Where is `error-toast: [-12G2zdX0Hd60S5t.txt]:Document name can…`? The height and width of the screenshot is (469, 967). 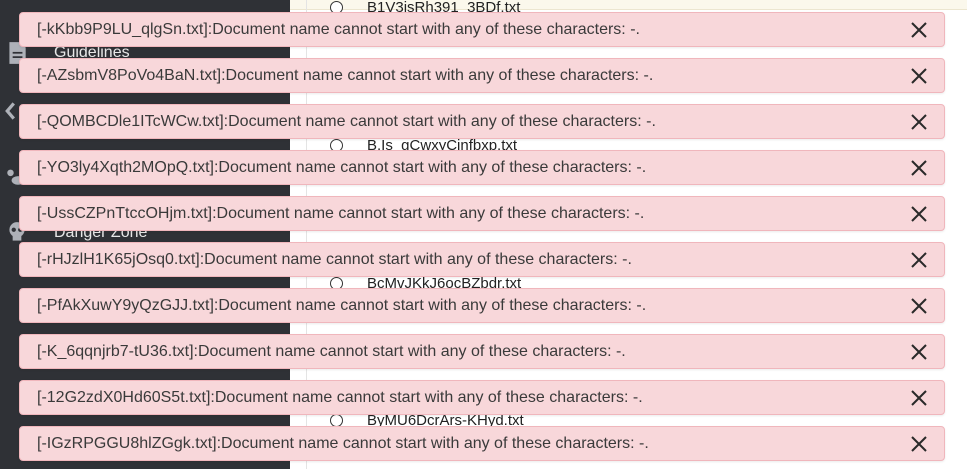 error-toast: [-12G2zdX0Hd60S5t.txt]:Document name can… is located at coordinates (482, 397).